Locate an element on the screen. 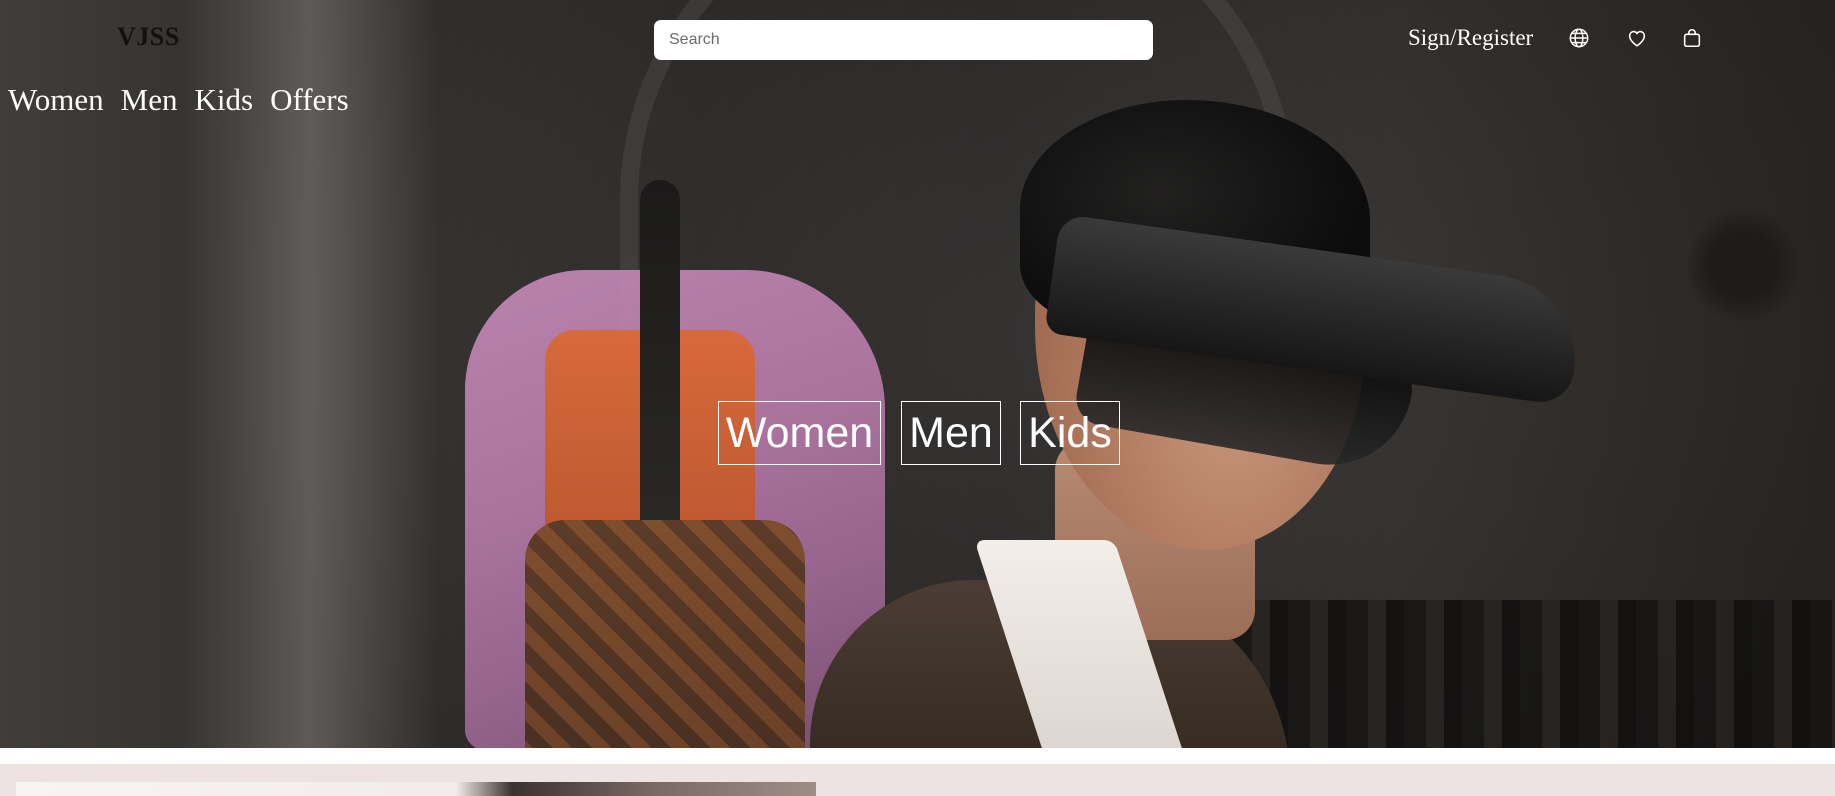 The image size is (1835, 796). featured-card-image is located at coordinates (416, 789).